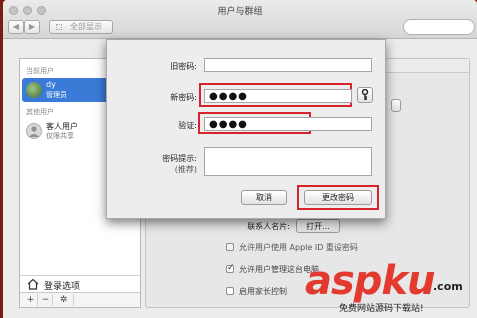 The height and width of the screenshot is (318, 477). What do you see at coordinates (288, 124) in the screenshot?
I see `verify-password-field: ●●●●` at bounding box center [288, 124].